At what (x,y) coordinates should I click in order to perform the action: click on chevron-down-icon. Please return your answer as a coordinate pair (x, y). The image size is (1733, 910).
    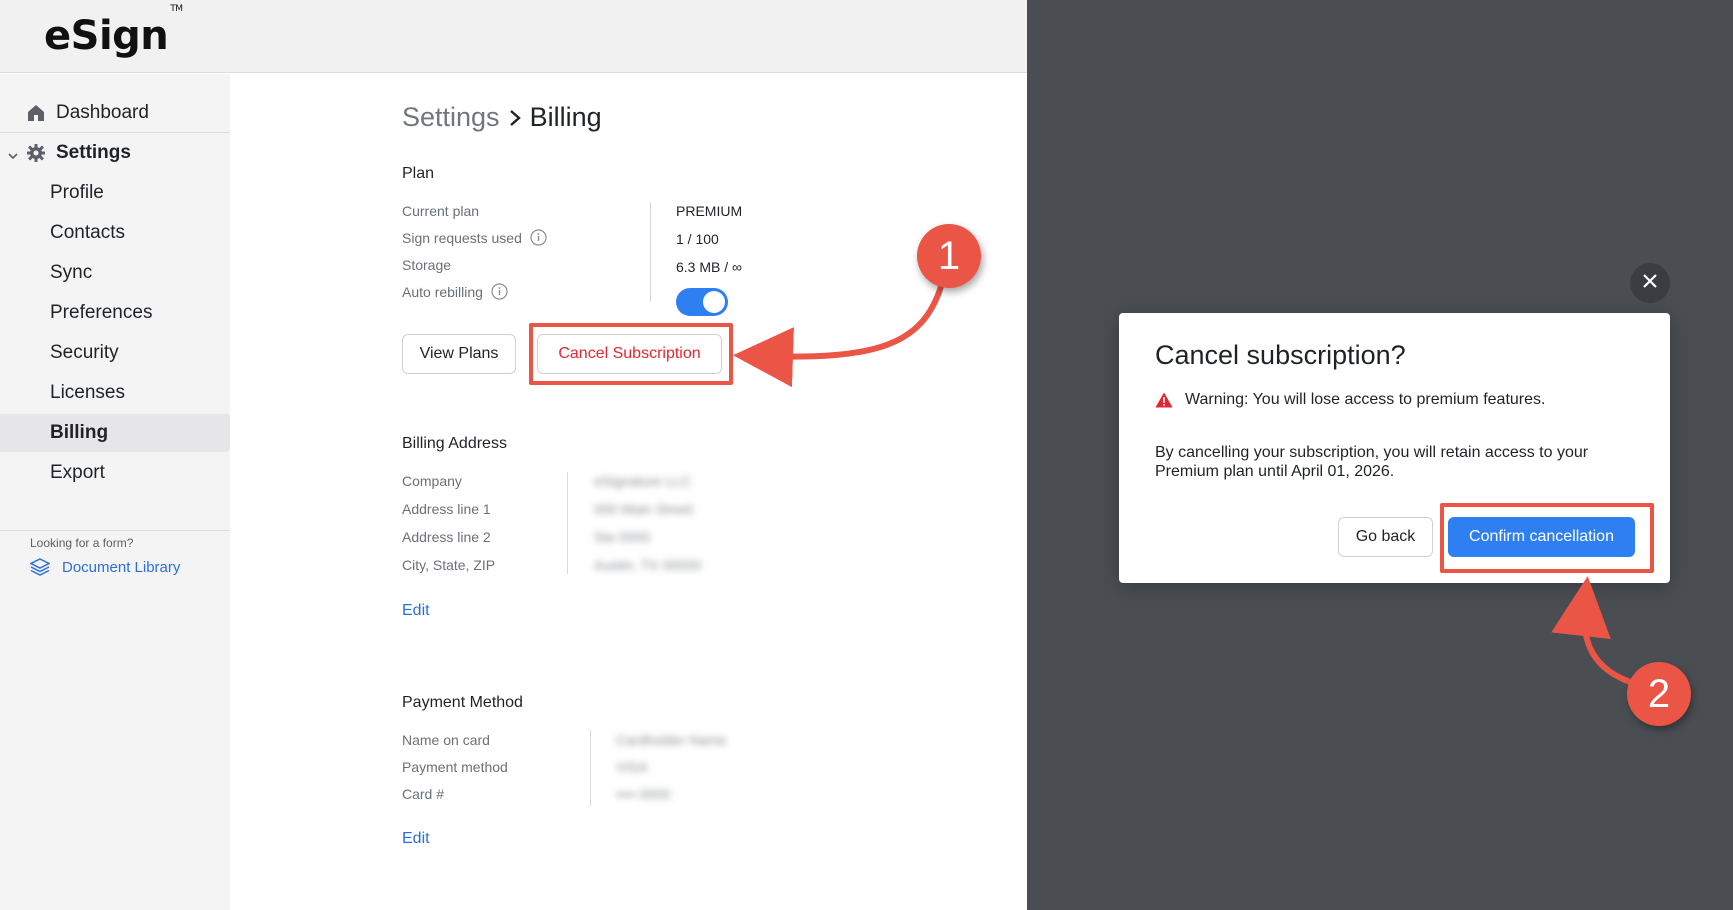
    Looking at the image, I should click on (13, 157).